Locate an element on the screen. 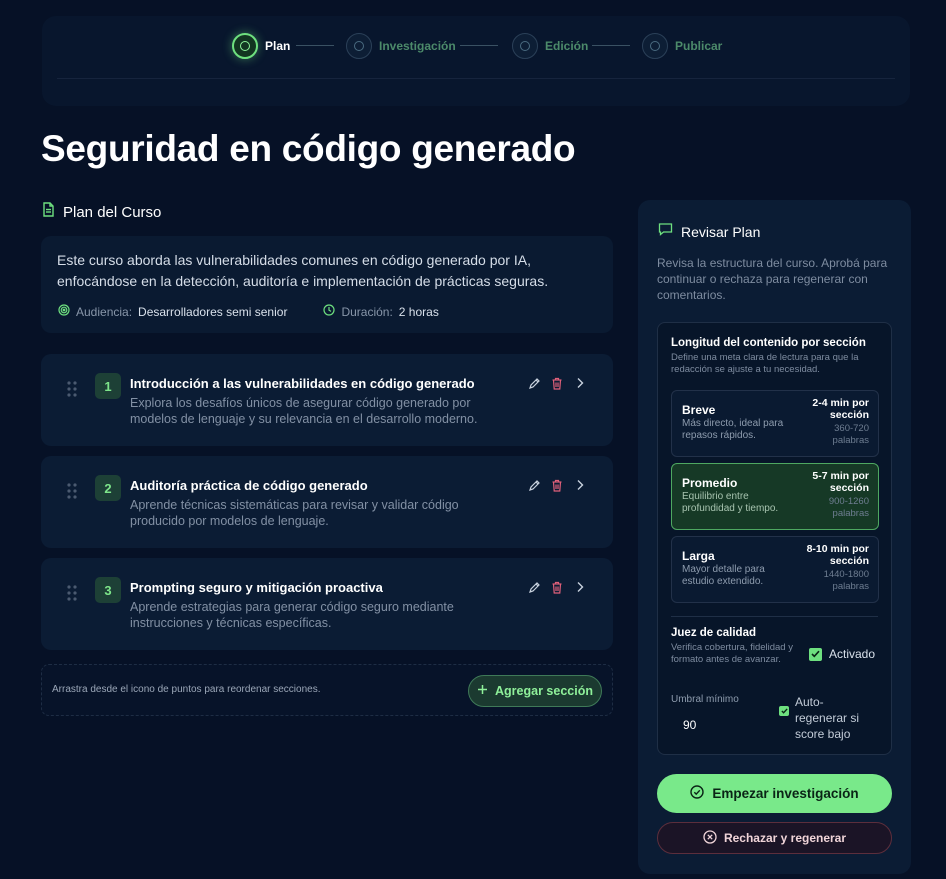 The height and width of the screenshot is (879, 946). section-number-badge: 2 is located at coordinates (108, 488).